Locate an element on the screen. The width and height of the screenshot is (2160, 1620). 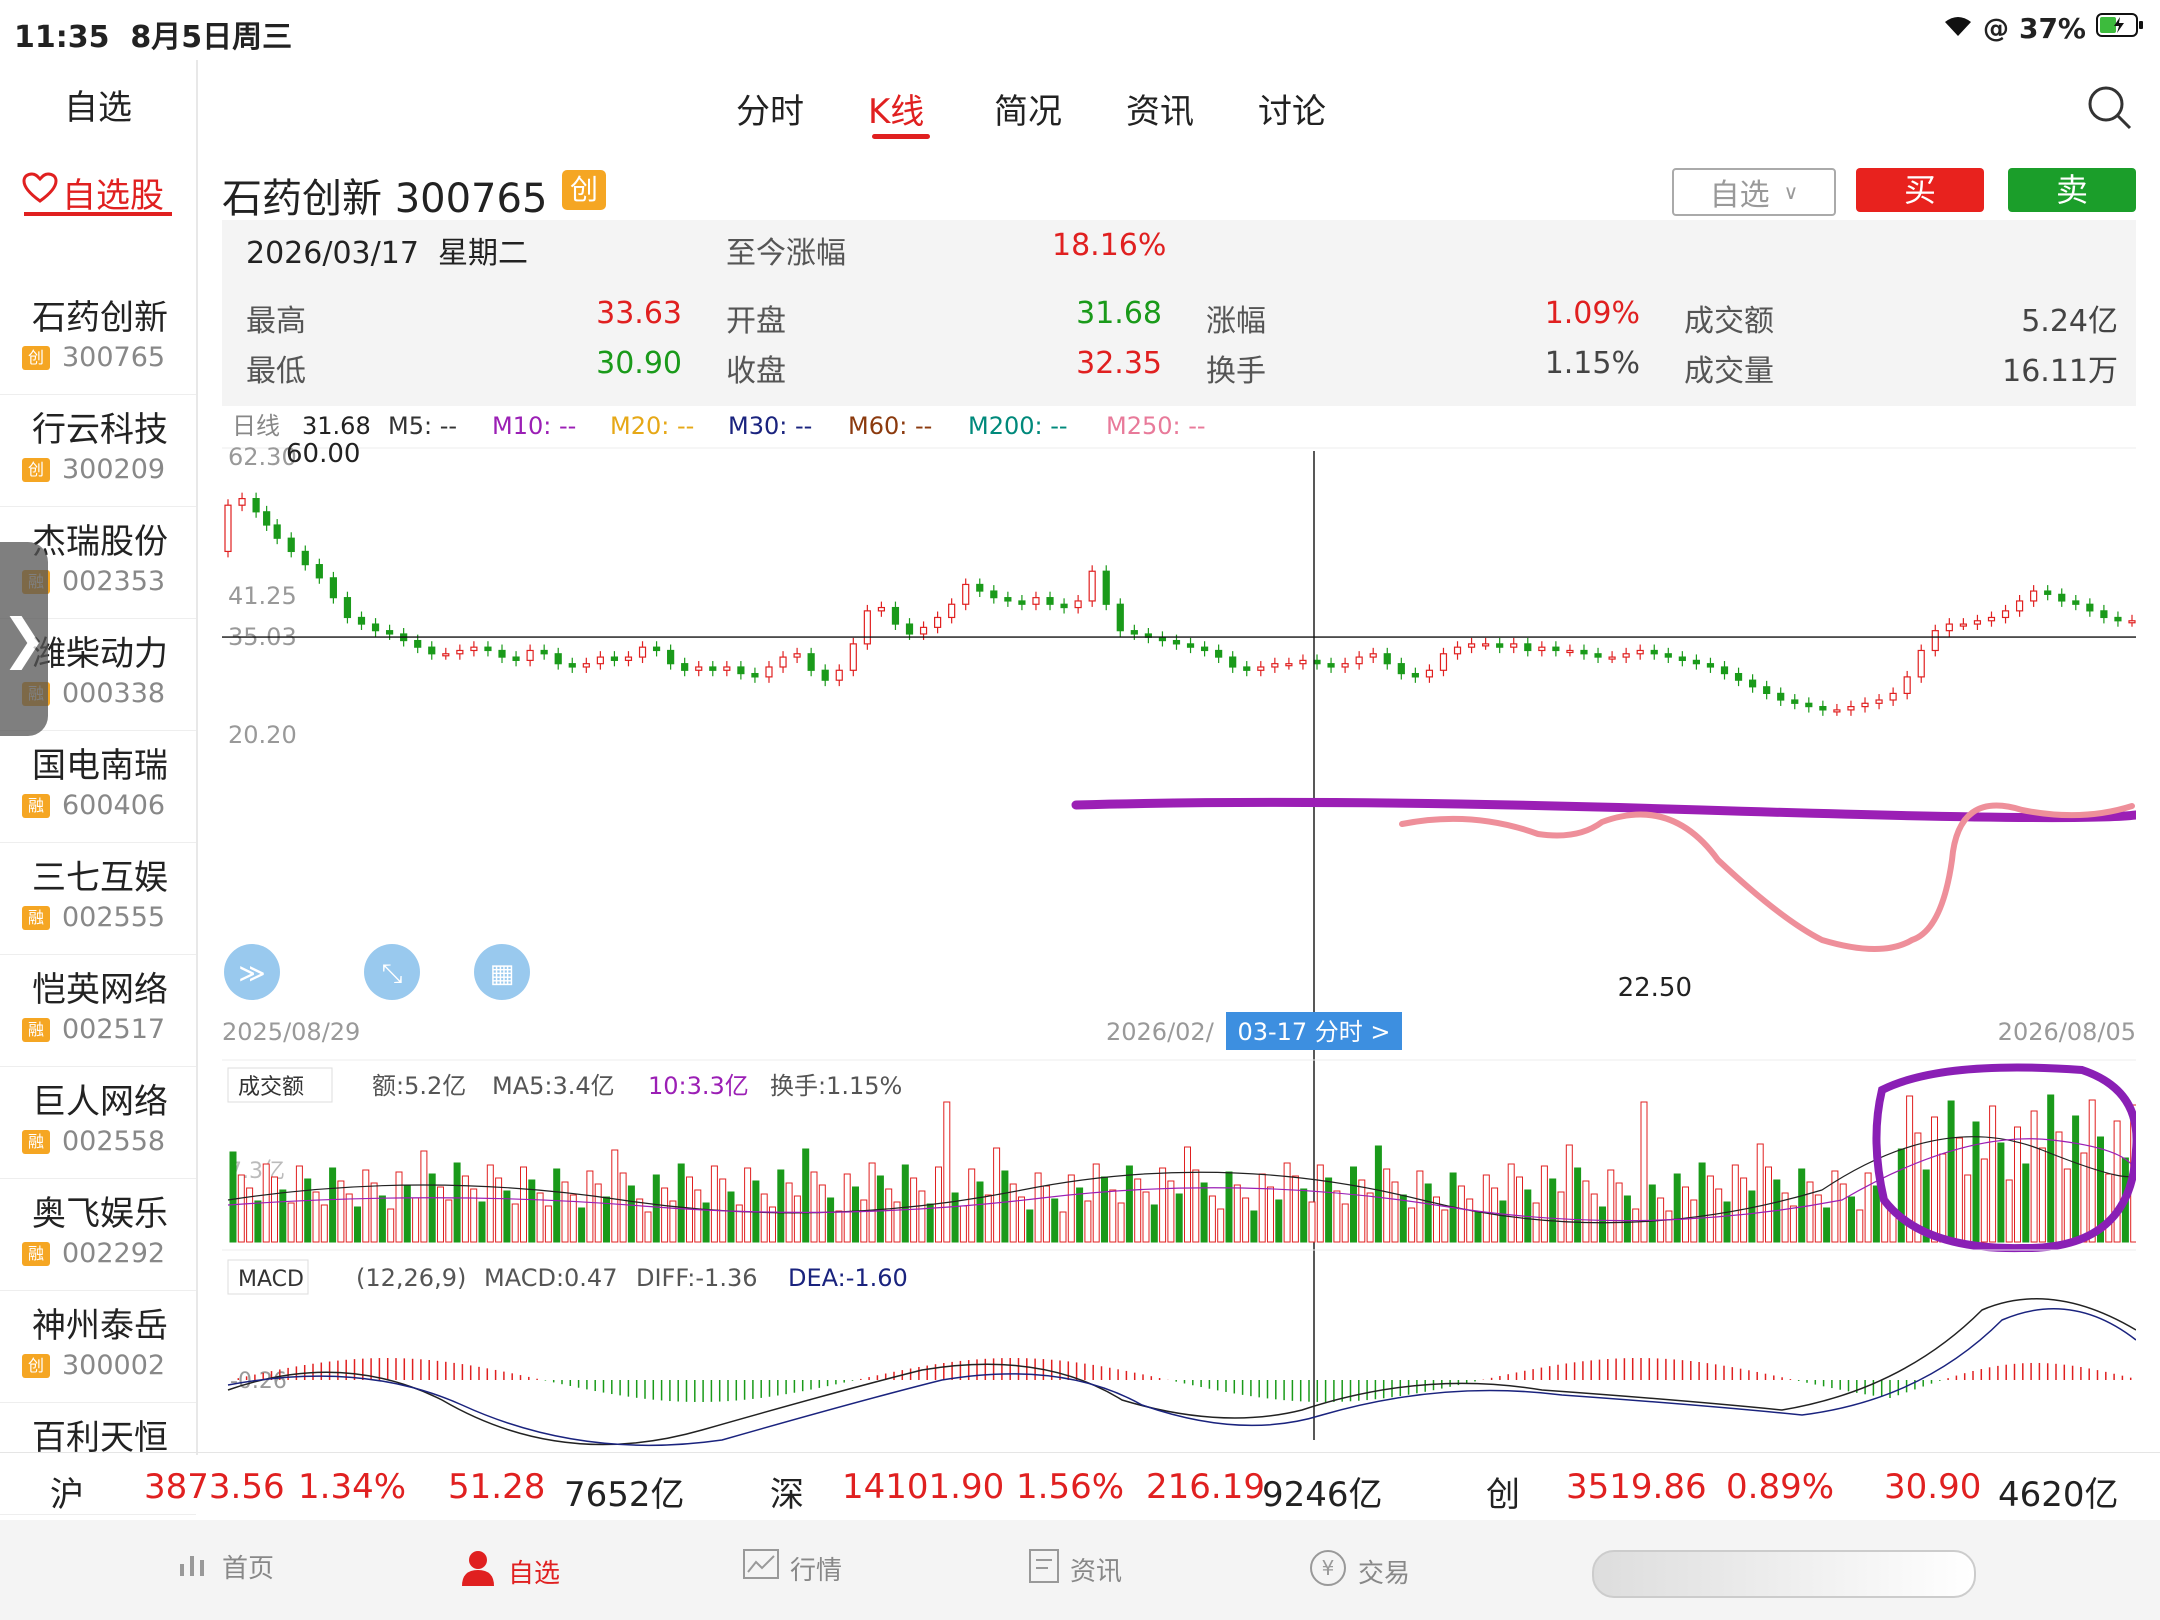
sz-index-amount: 9246亿 is located at coordinates (1322, 1495).